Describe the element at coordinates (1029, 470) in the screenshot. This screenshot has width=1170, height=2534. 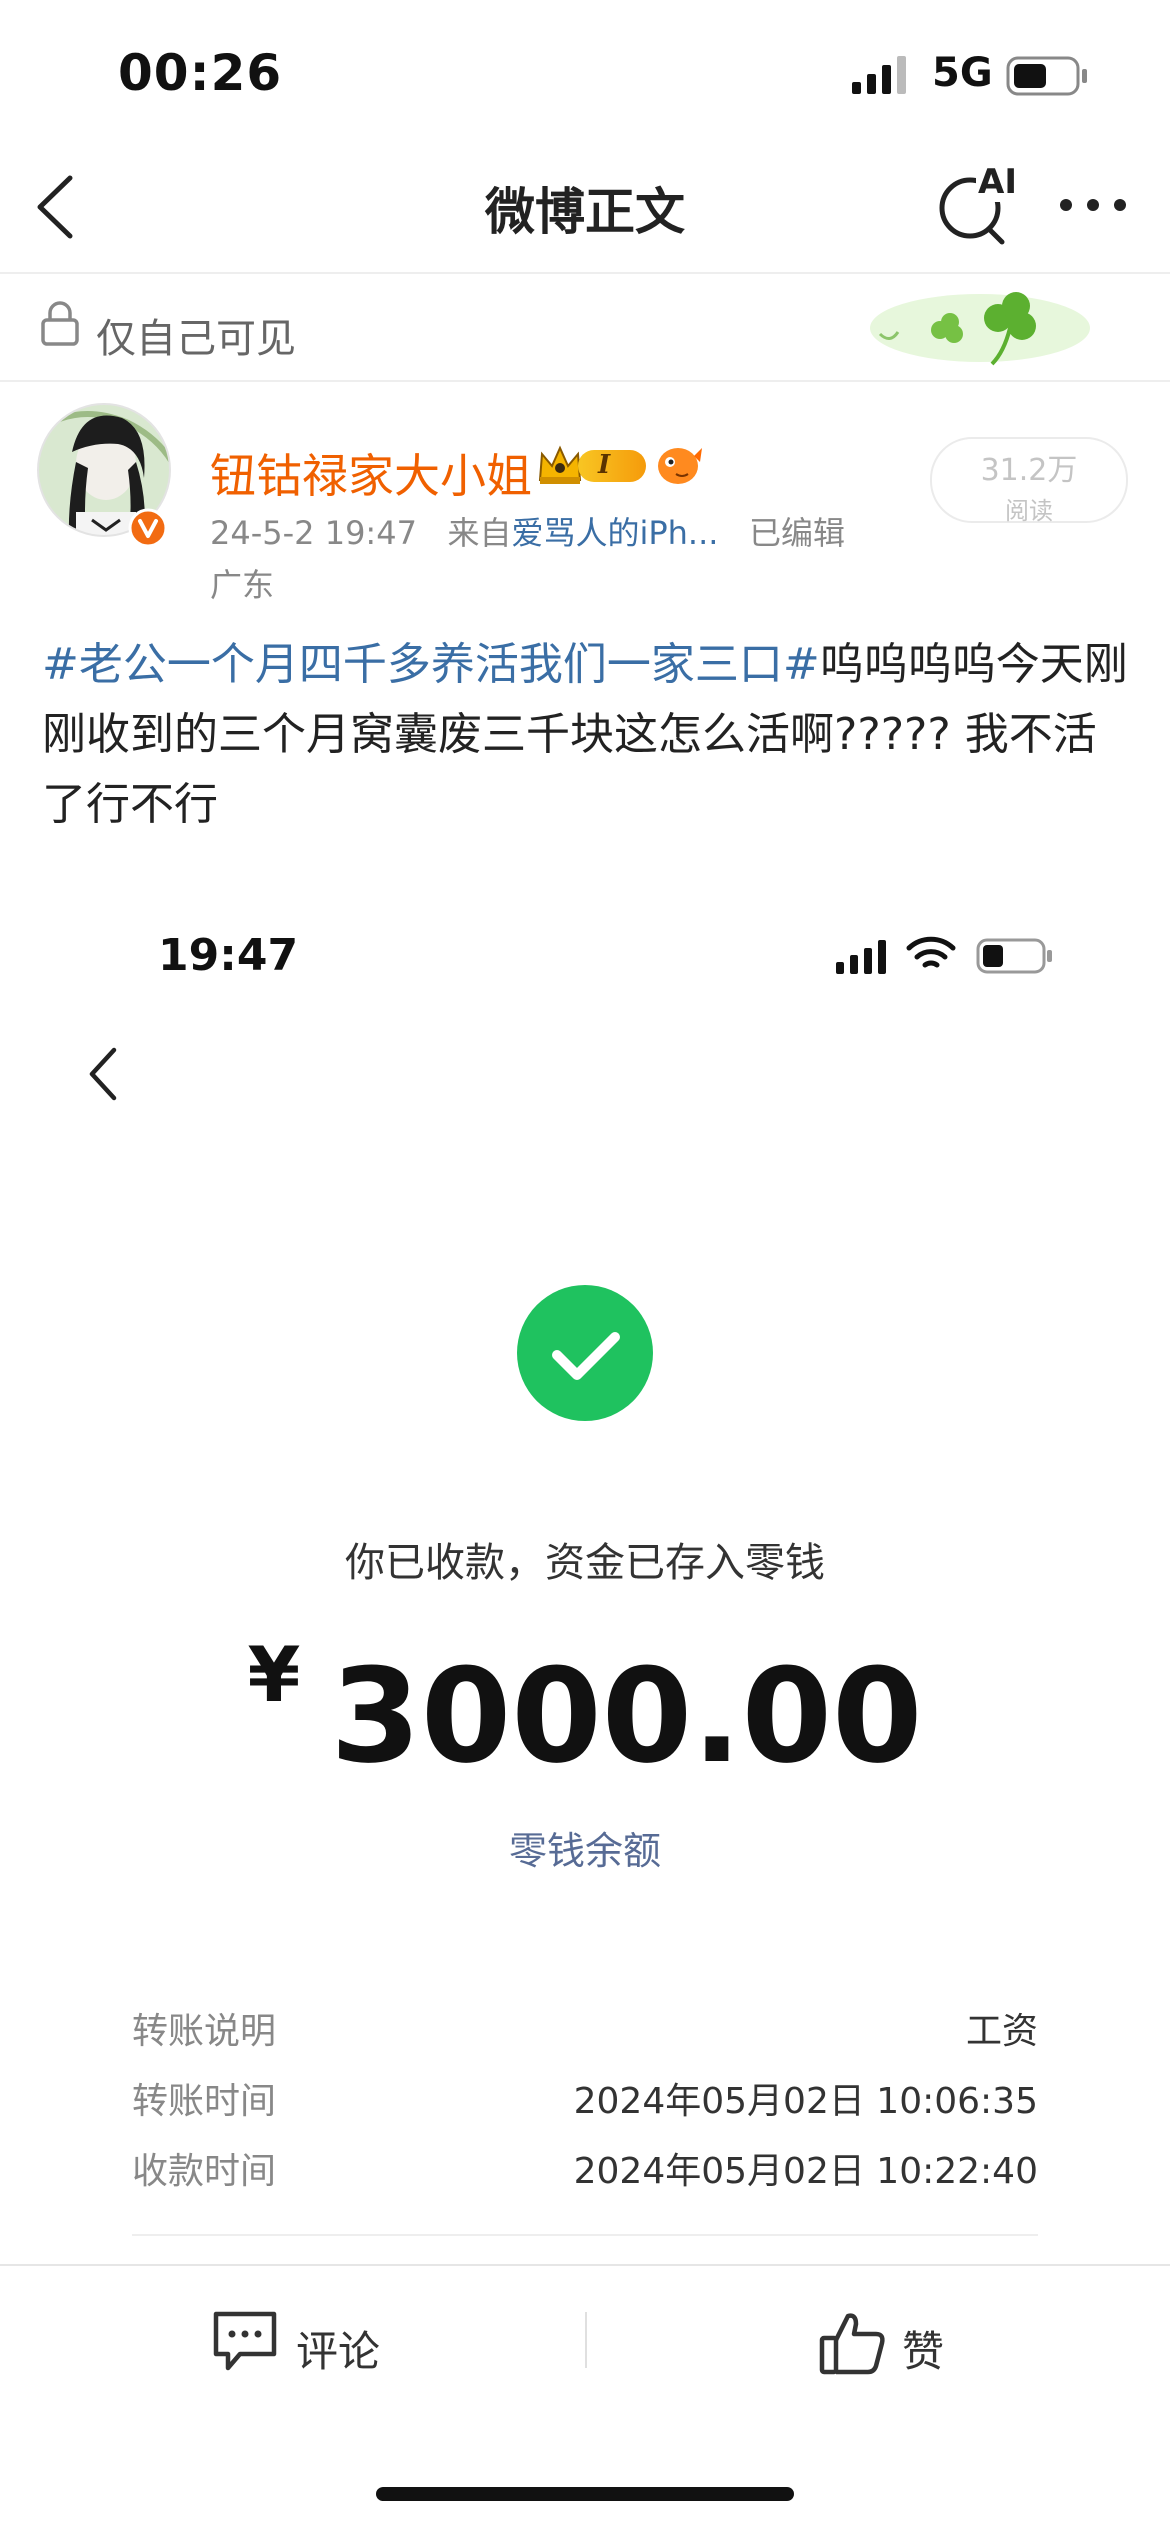
I see `read-count: 31.2万` at that location.